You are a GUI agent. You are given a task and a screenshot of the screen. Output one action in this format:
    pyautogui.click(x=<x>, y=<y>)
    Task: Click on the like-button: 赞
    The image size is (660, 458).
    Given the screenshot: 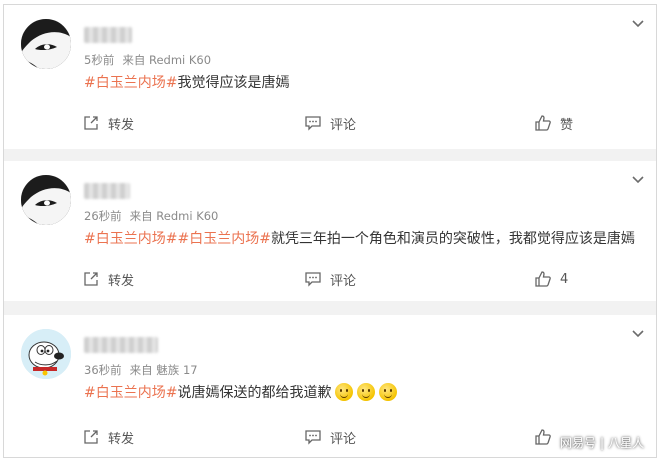 What is the action you would take?
    pyautogui.click(x=553, y=123)
    